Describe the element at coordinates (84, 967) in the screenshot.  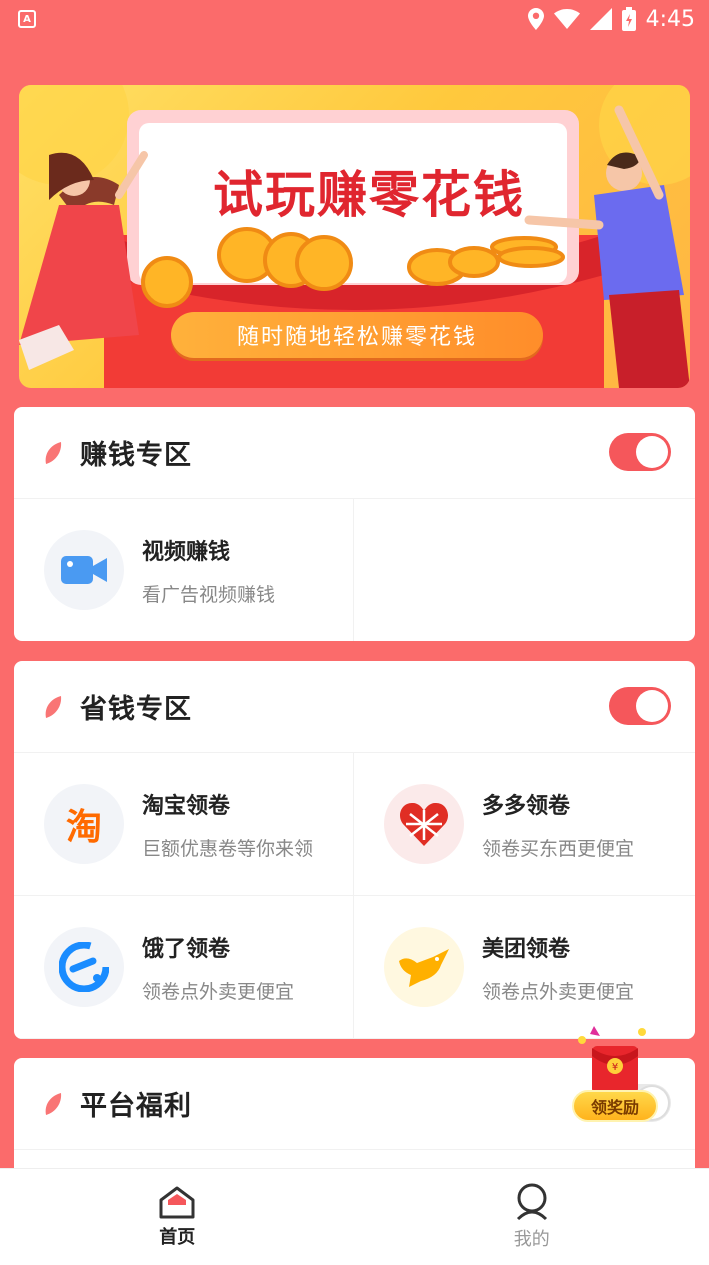
I see `eleme-icon` at that location.